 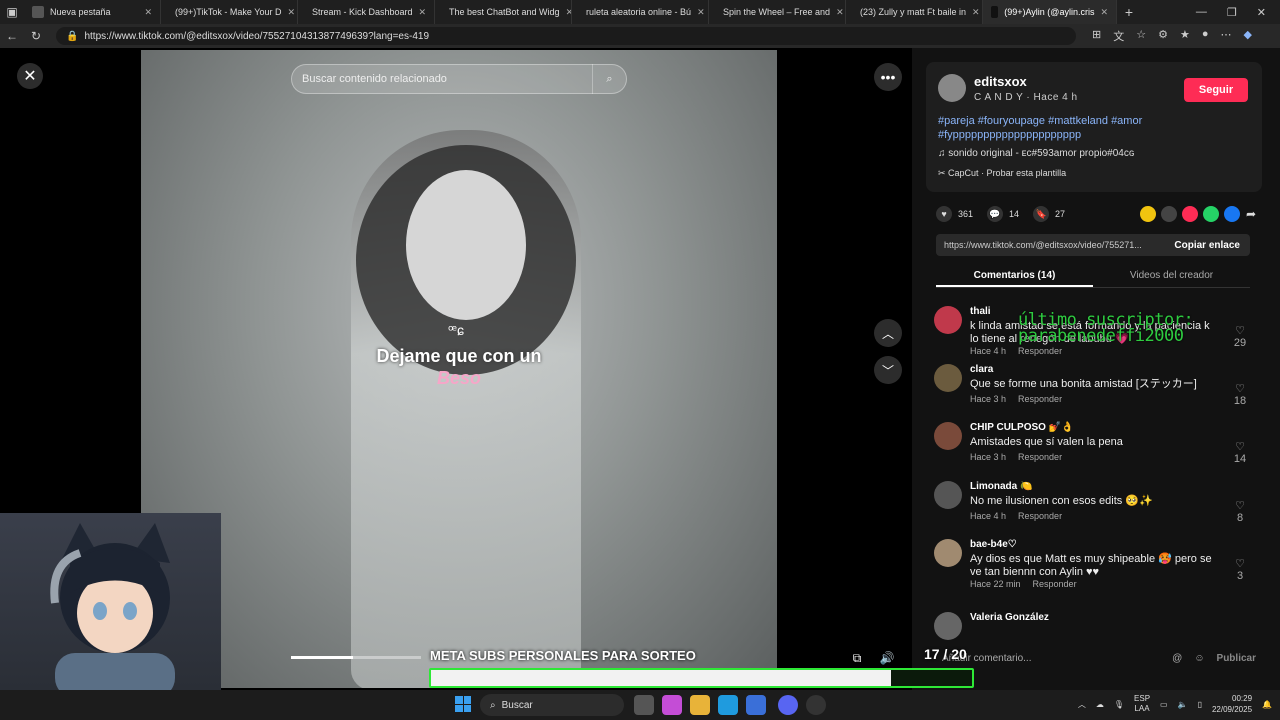 What do you see at coordinates (503, 12) in the screenshot?
I see `browser-tab: The best ChatBot and Widg✕` at bounding box center [503, 12].